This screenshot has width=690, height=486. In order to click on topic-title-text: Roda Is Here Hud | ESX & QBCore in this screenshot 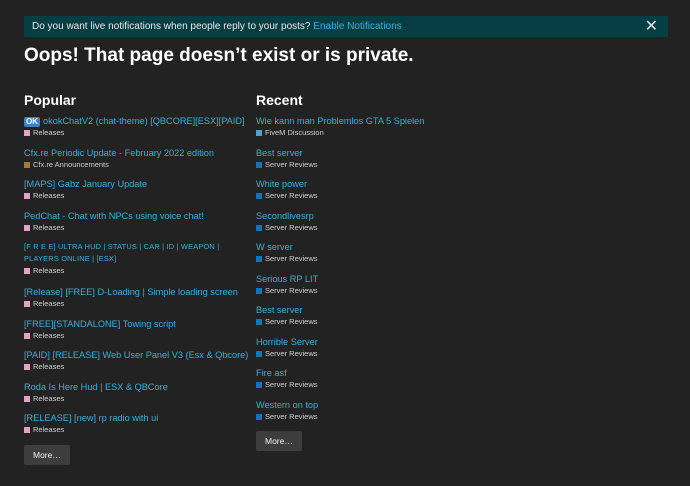, I will do `click(96, 386)`.